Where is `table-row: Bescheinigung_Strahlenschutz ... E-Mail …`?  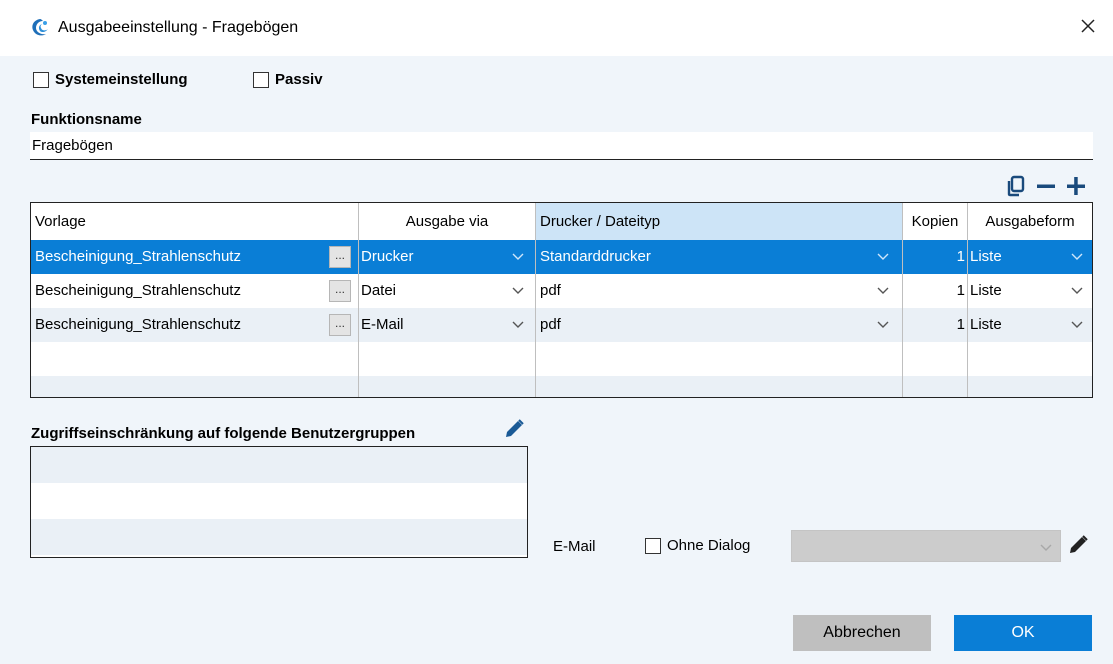 table-row: Bescheinigung_Strahlenschutz ... E-Mail … is located at coordinates (561, 325).